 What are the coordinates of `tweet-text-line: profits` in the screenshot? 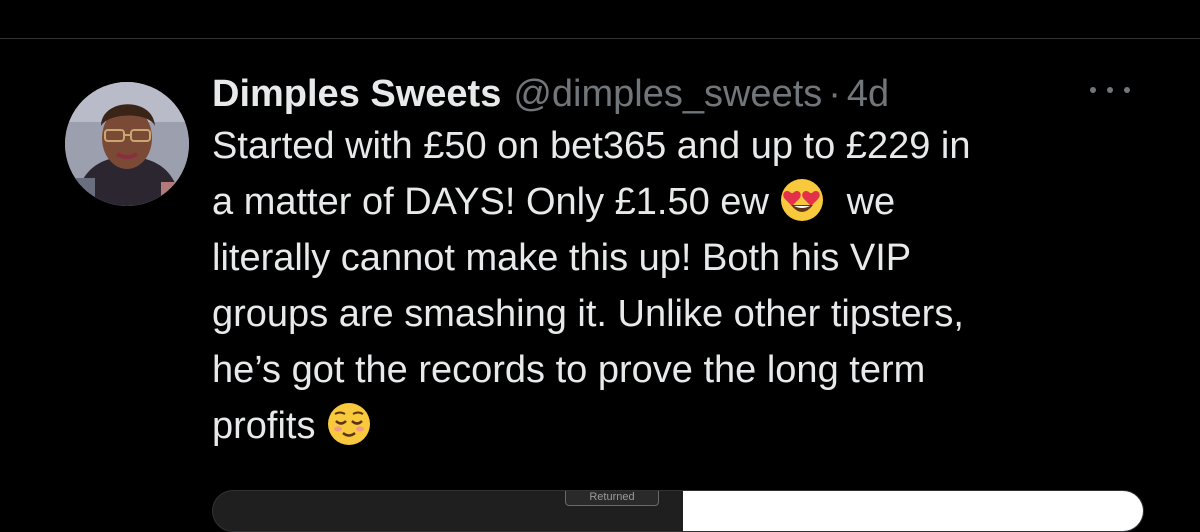 It's located at (672, 426).